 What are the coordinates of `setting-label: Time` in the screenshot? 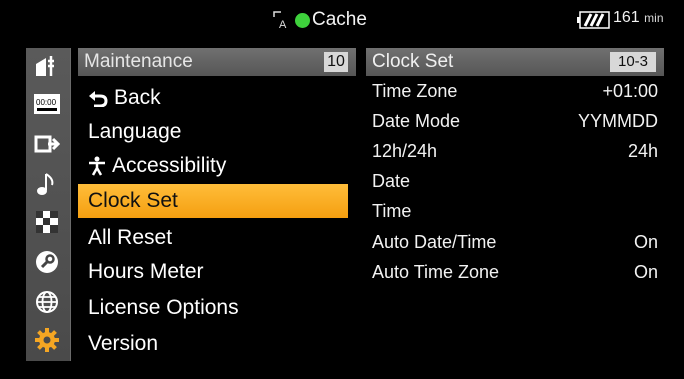 It's located at (392, 211).